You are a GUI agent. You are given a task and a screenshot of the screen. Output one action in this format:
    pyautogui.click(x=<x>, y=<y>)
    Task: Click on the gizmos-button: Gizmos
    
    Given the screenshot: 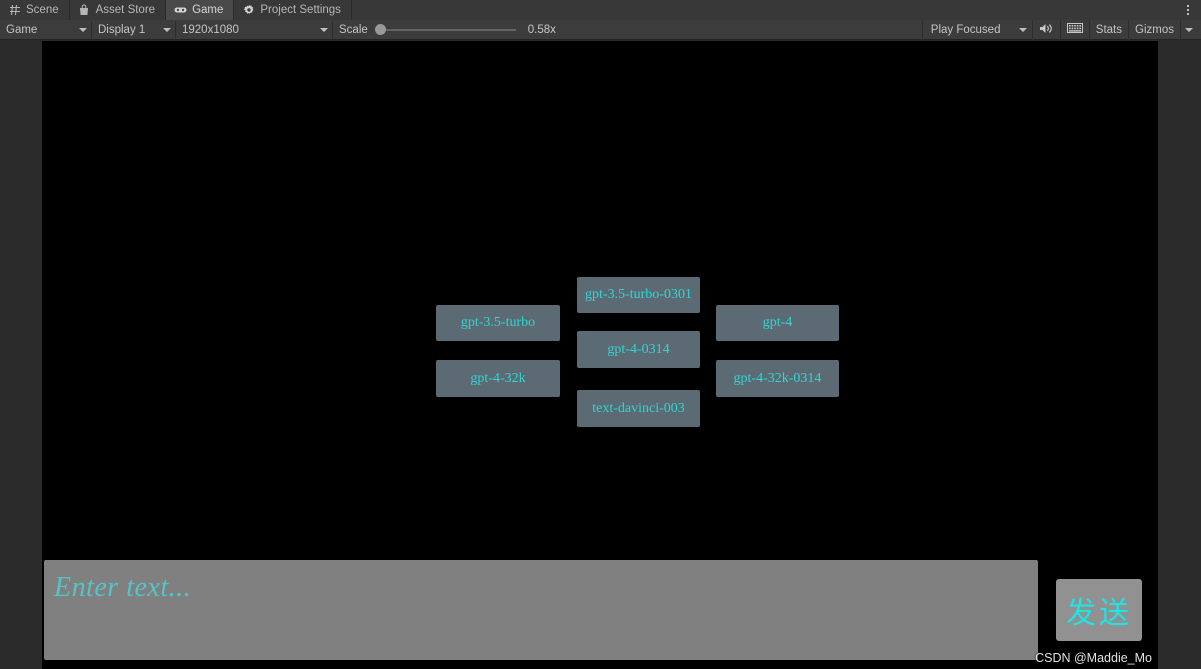 What is the action you would take?
    pyautogui.click(x=1154, y=29)
    